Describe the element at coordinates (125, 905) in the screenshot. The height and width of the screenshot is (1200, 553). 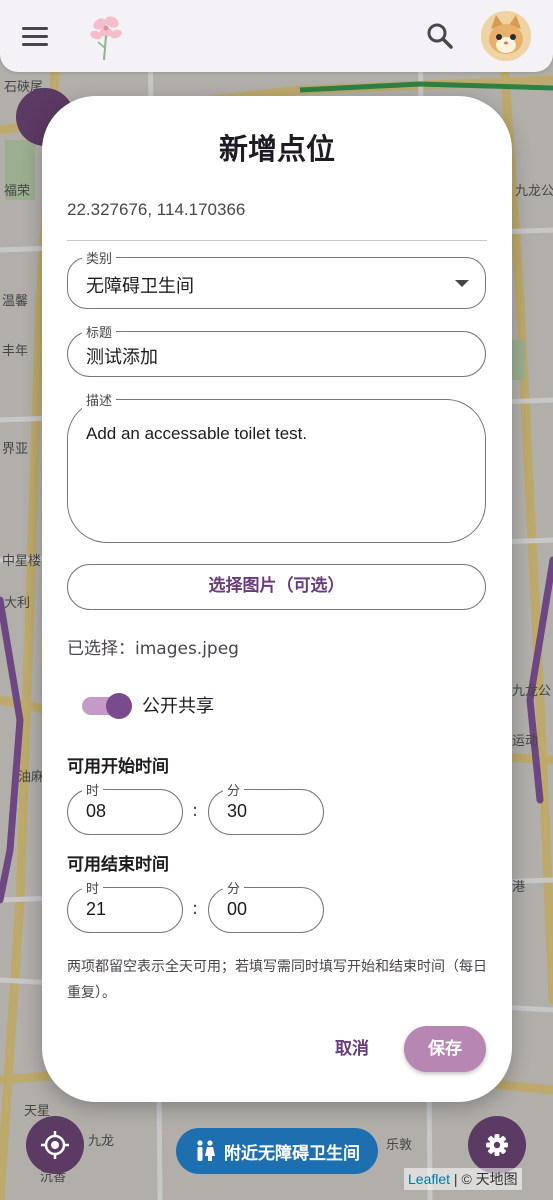
I see `end-hour-input: 时 21` at that location.